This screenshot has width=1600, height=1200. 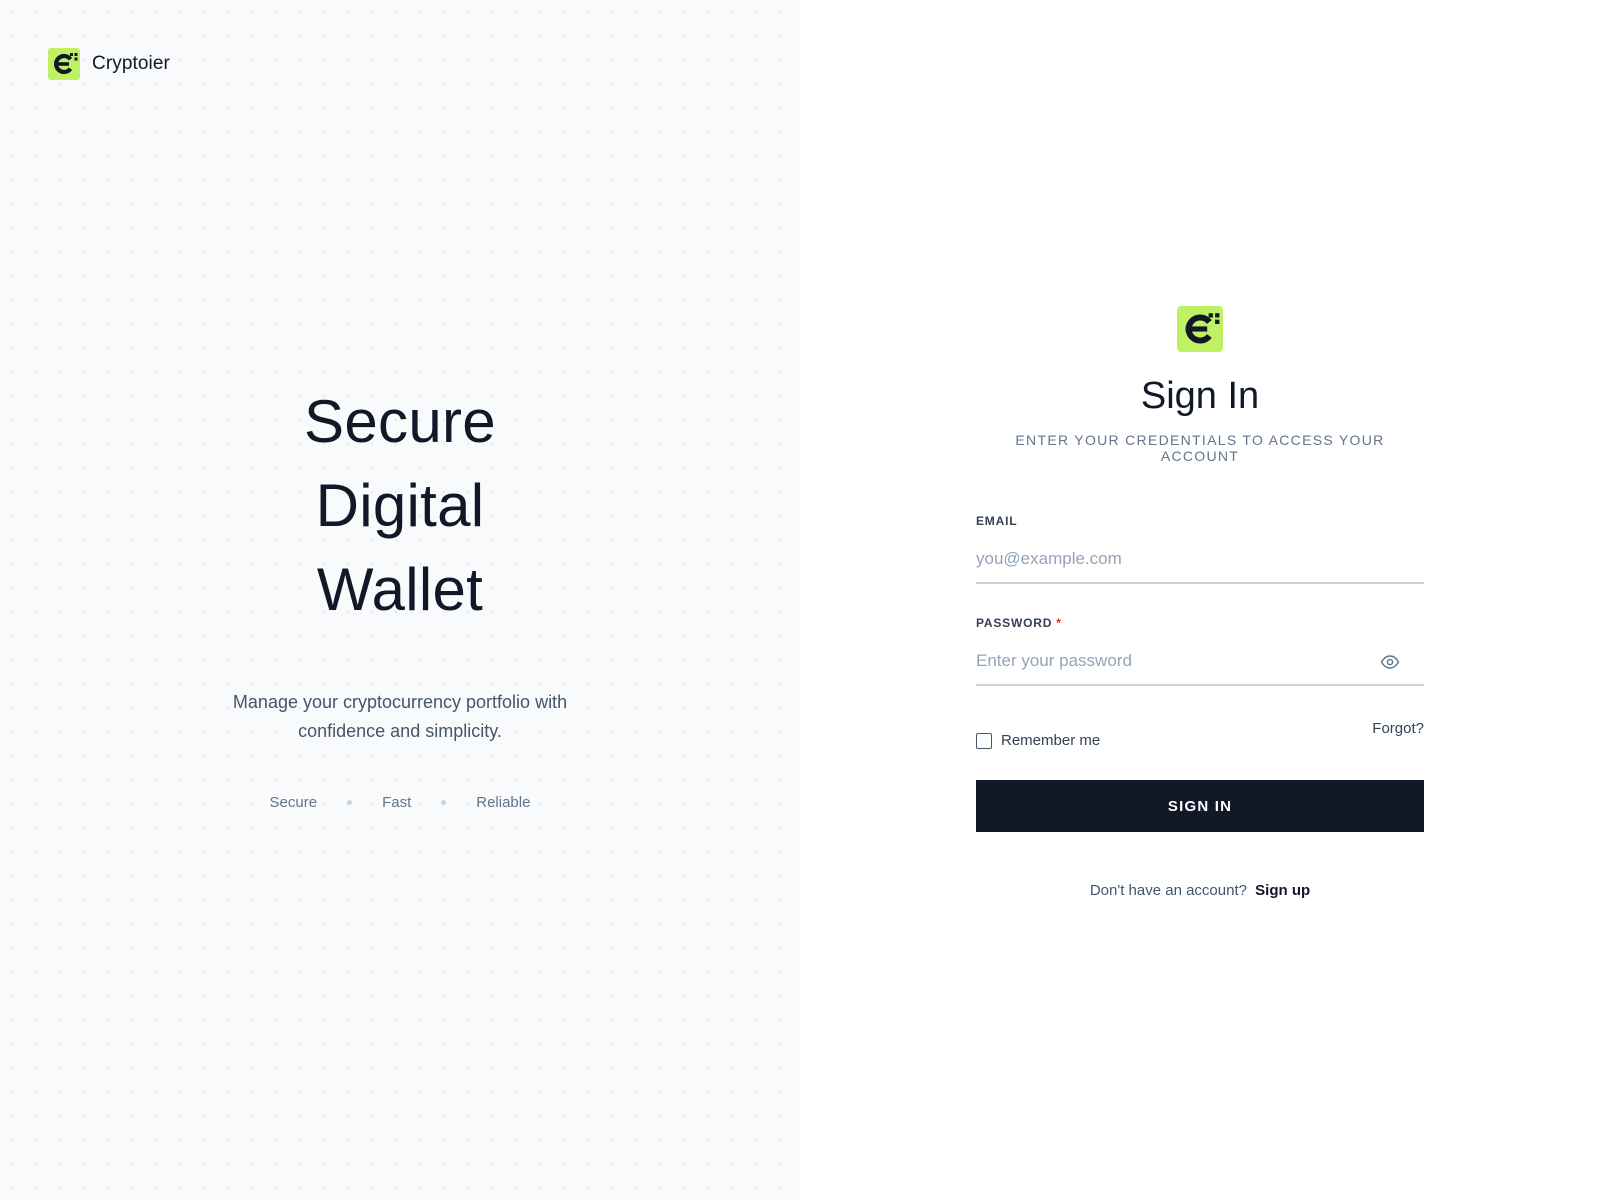 What do you see at coordinates (984, 740) in the screenshot?
I see `remember-me-checkbox` at bounding box center [984, 740].